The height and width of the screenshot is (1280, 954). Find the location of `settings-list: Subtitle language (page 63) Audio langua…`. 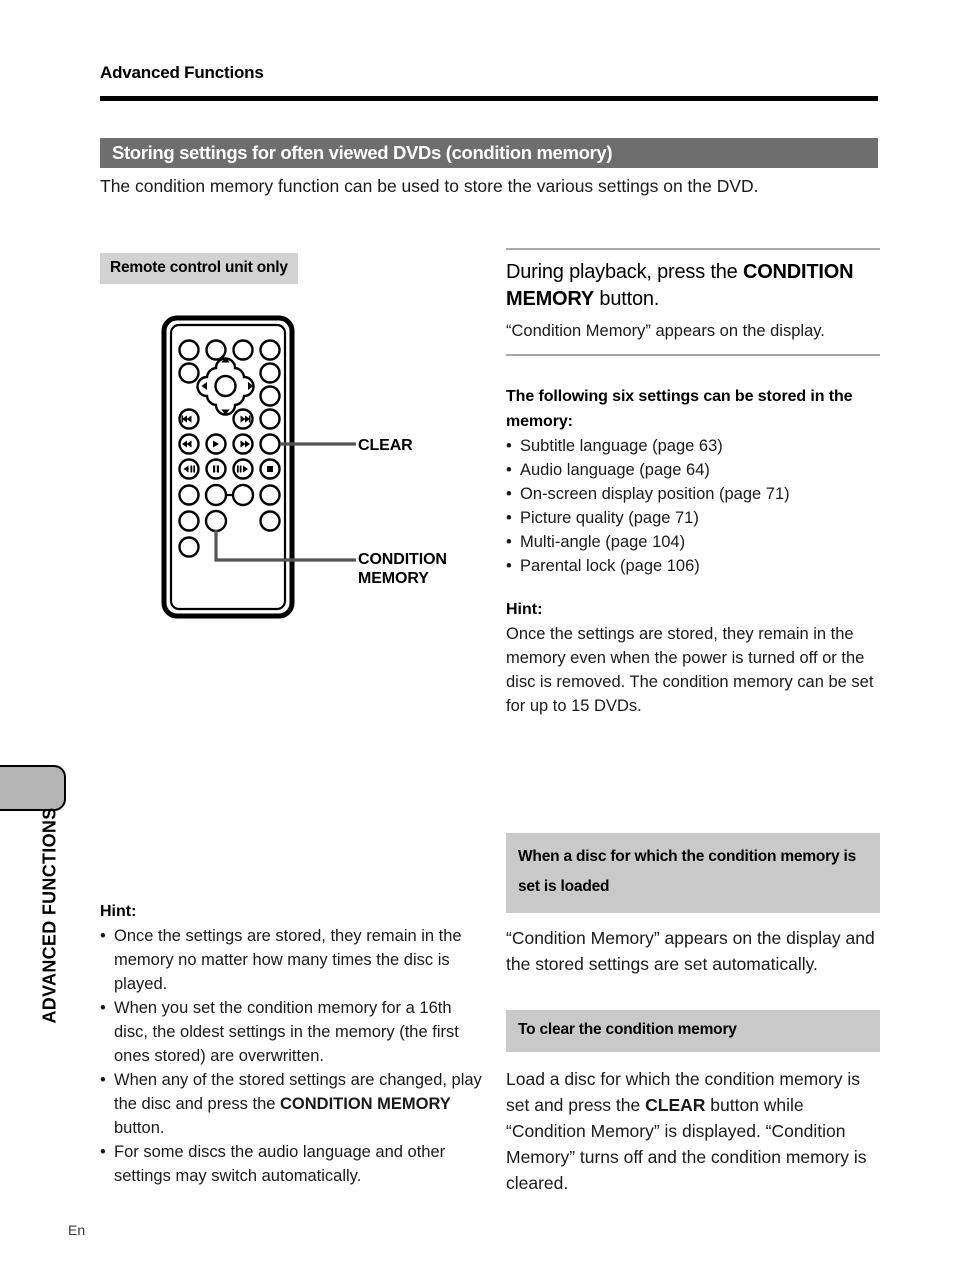

settings-list: Subtitle language (page 63) Audio langua… is located at coordinates (693, 506).